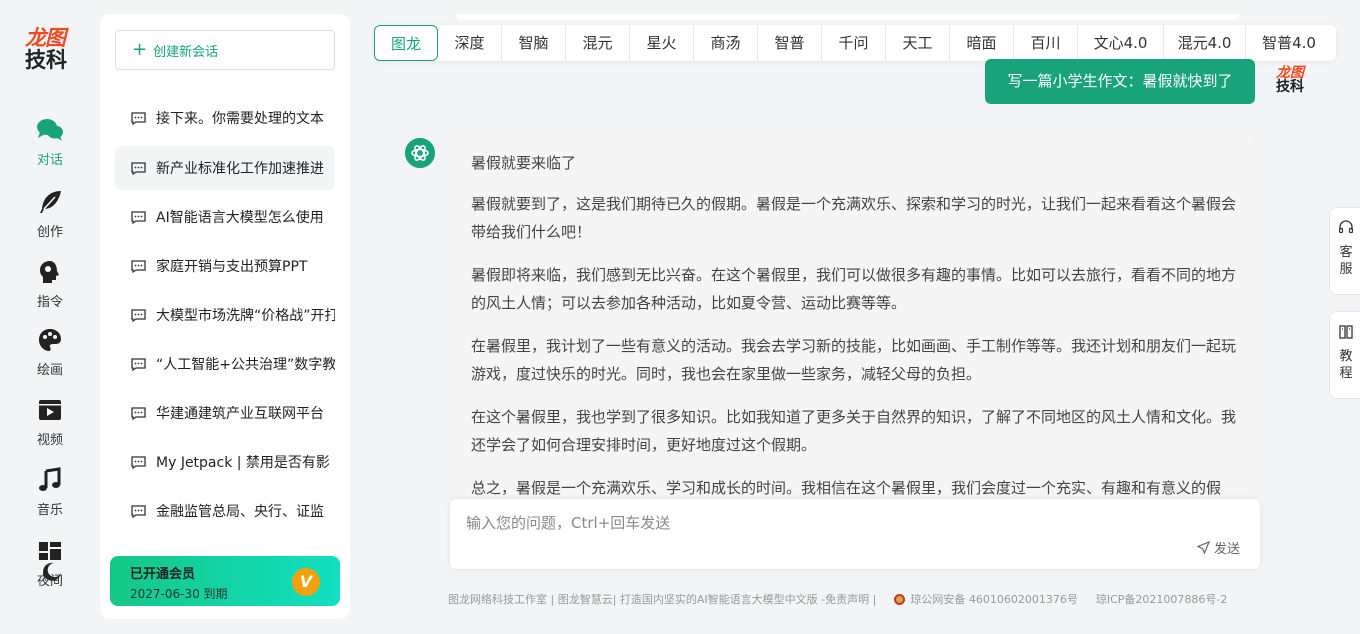 This screenshot has width=1360, height=634. Describe the element at coordinates (49, 232) in the screenshot. I see `rail-label: 创作` at that location.